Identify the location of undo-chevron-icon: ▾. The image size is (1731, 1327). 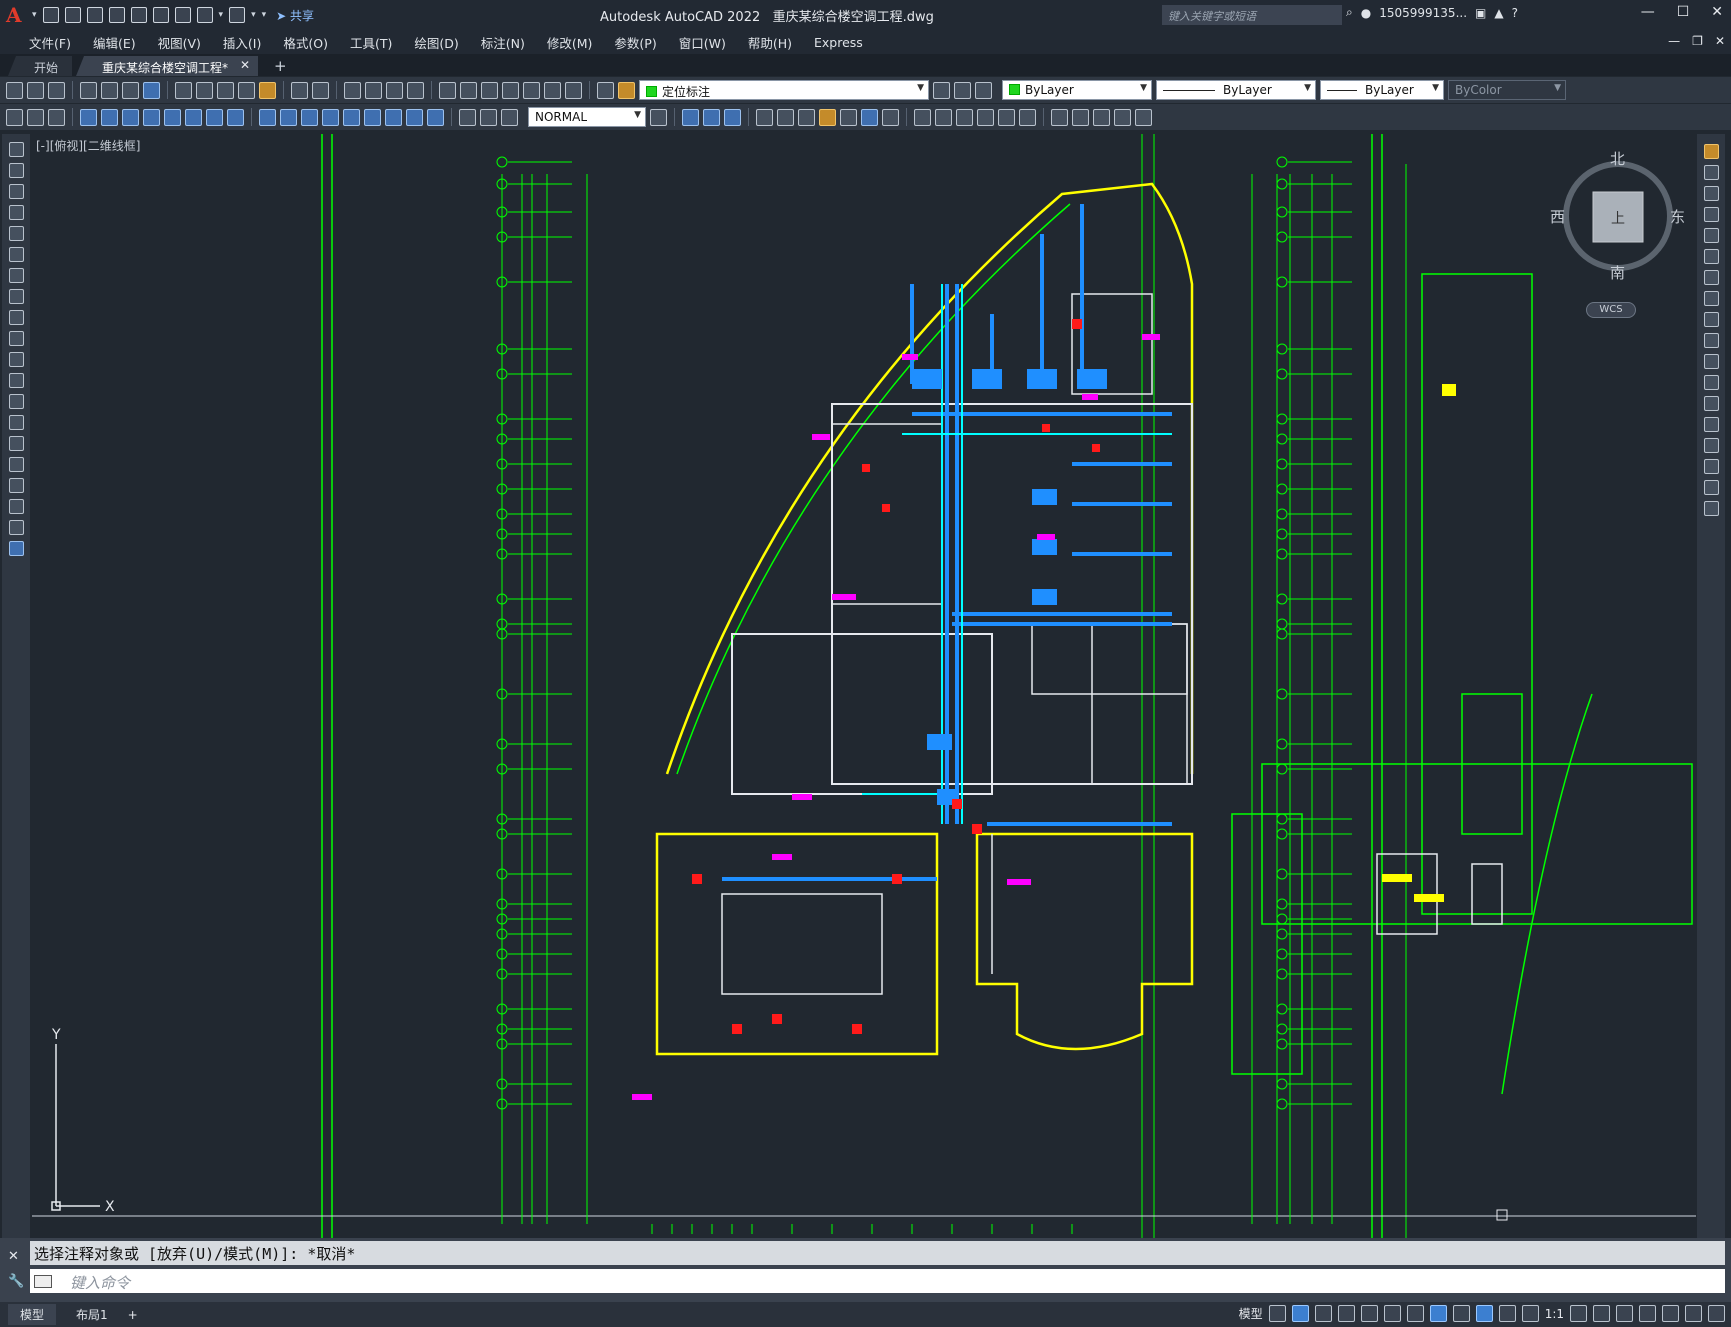
(221, 15).